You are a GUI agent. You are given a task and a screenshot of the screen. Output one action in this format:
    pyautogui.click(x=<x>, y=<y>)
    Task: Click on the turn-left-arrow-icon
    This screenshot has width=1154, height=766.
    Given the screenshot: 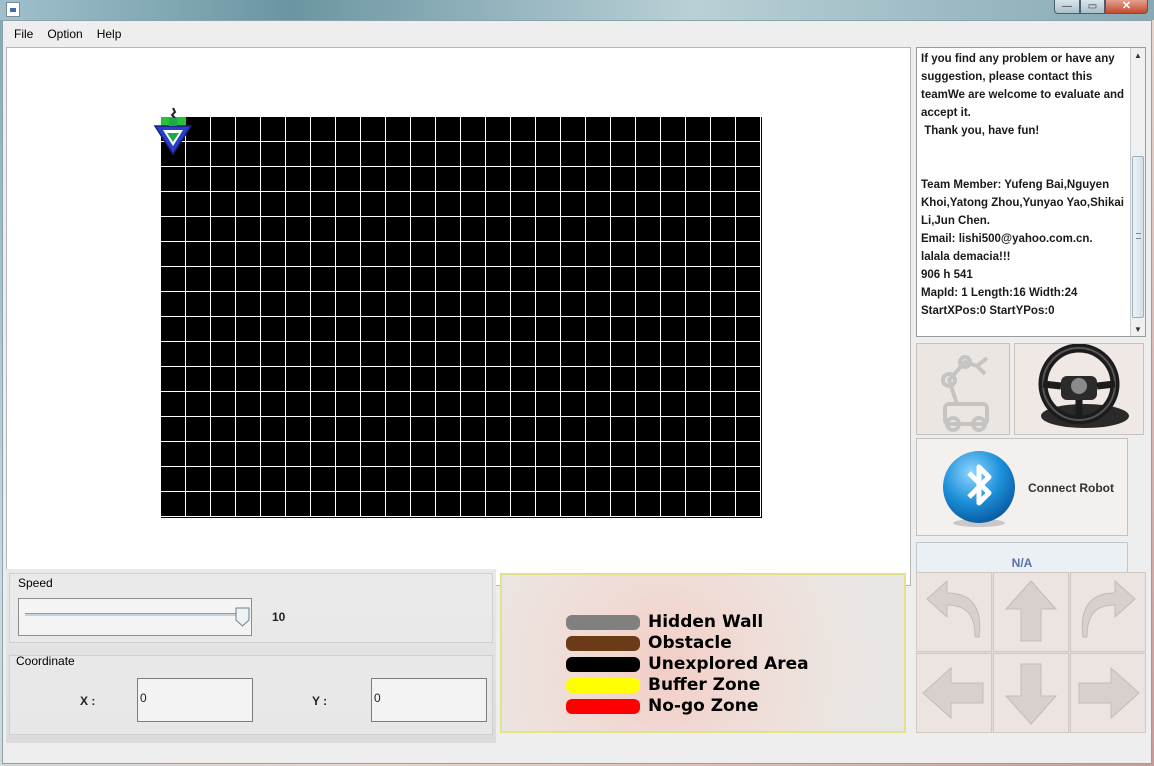 What is the action you would take?
    pyautogui.click(x=953, y=608)
    